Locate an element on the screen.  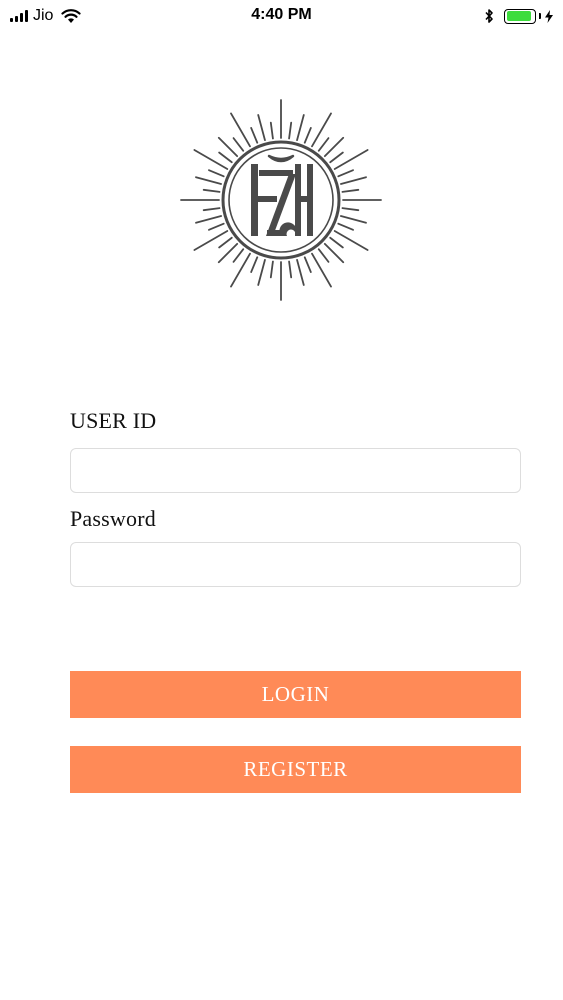
login-button: LOGIN is located at coordinates (295, 694).